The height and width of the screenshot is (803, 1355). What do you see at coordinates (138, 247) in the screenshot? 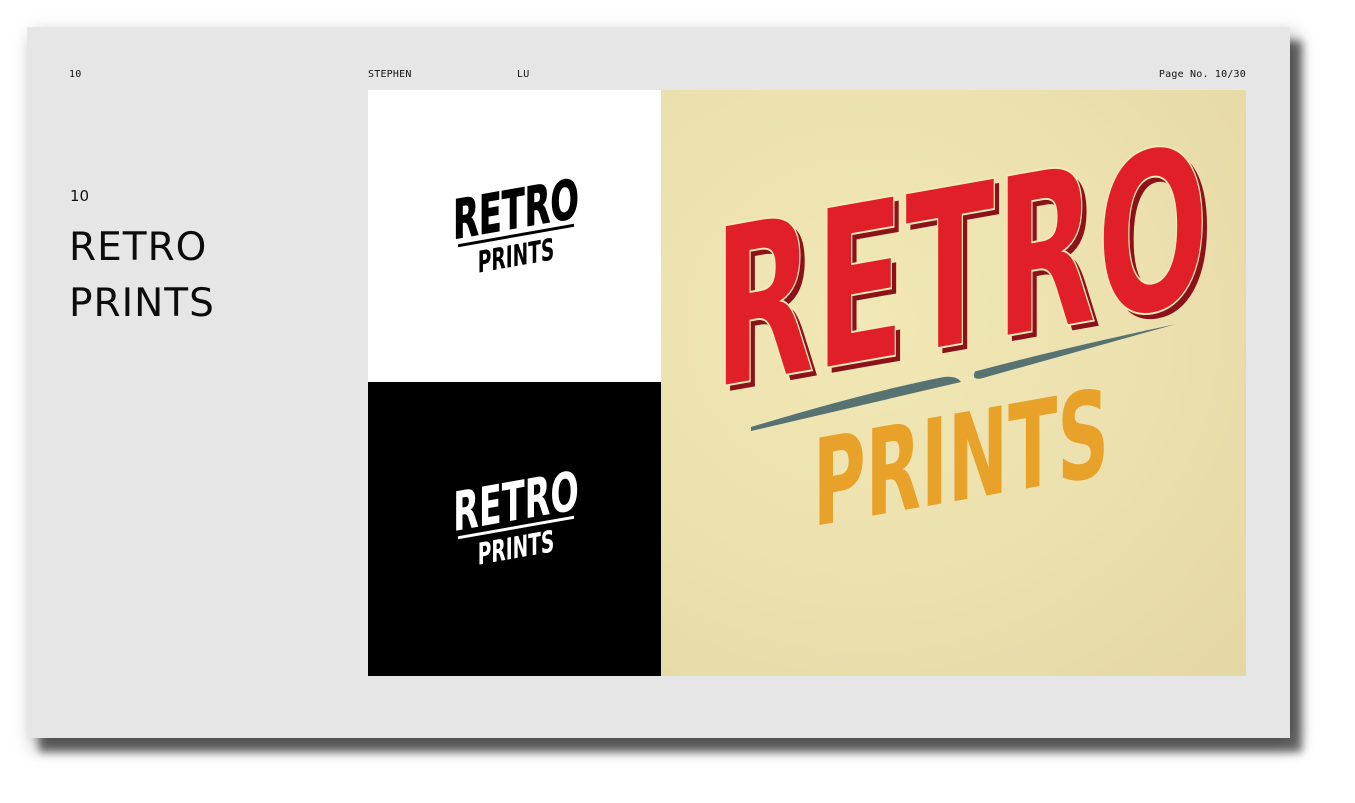
I see `section-title-line1: RETRO` at bounding box center [138, 247].